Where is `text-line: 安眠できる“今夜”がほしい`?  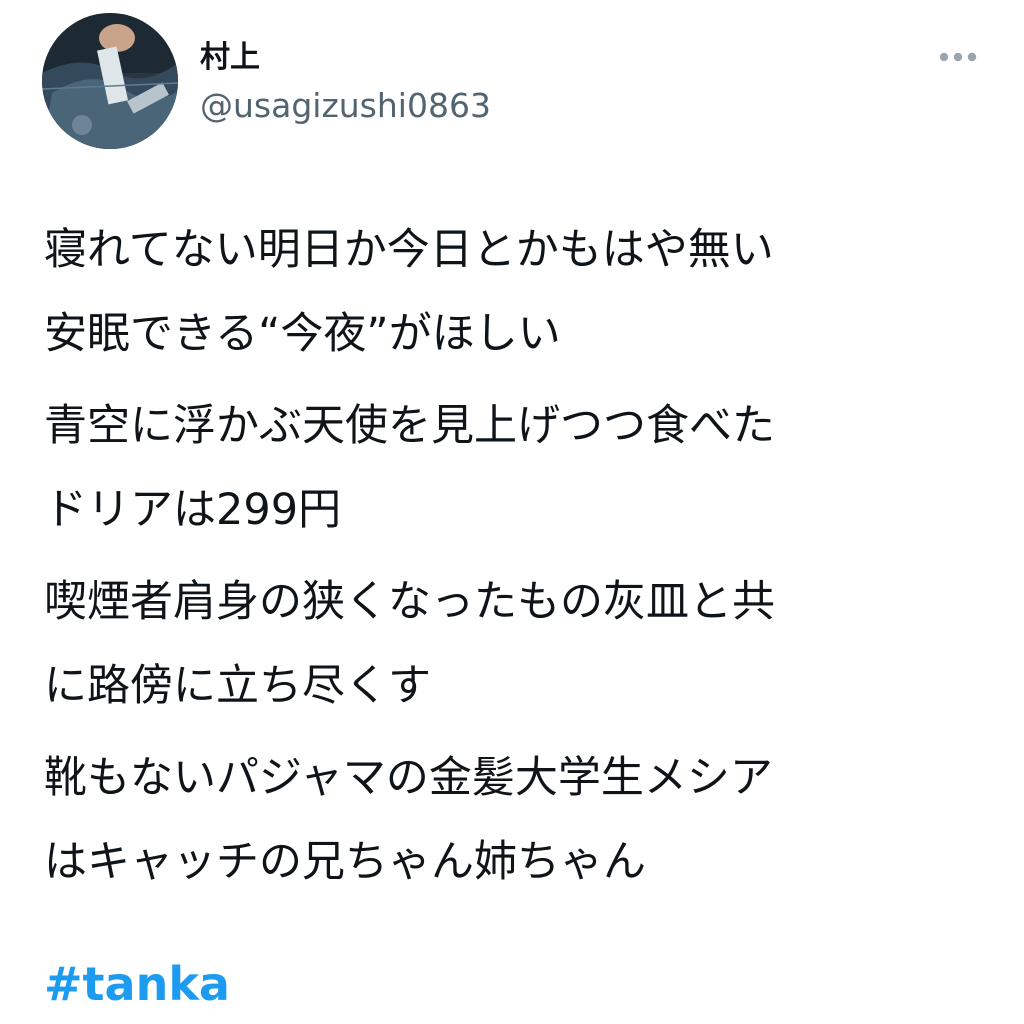
text-line: 安眠できる“今夜”がほしい is located at coordinates (302, 334).